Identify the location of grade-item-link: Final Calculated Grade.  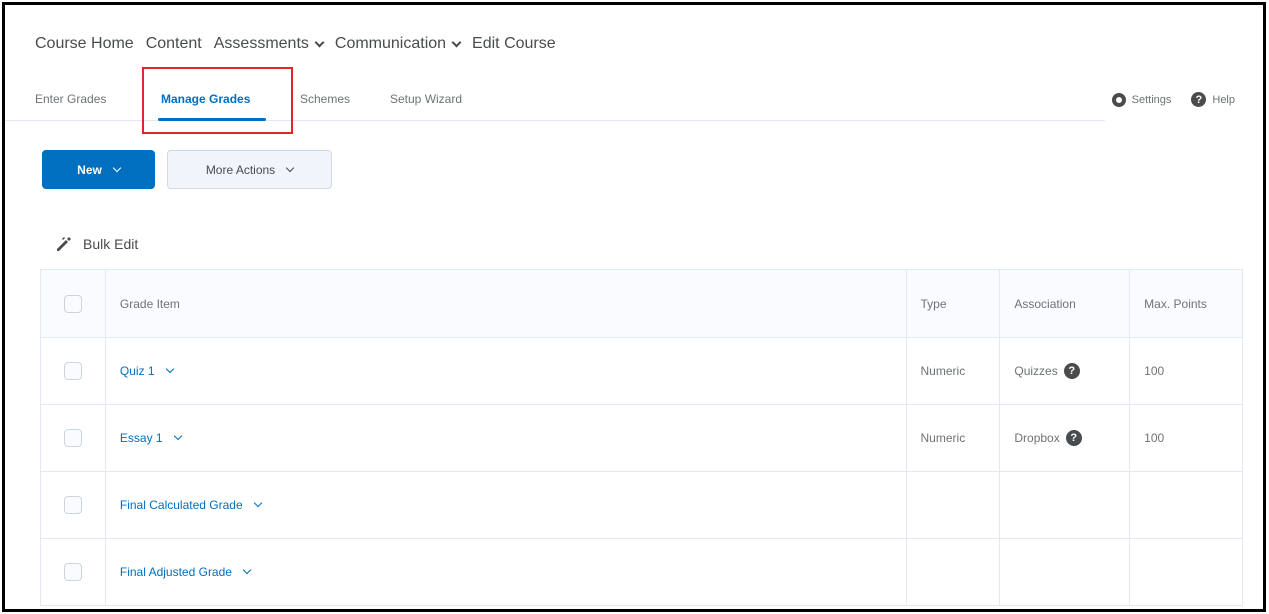
(190, 505).